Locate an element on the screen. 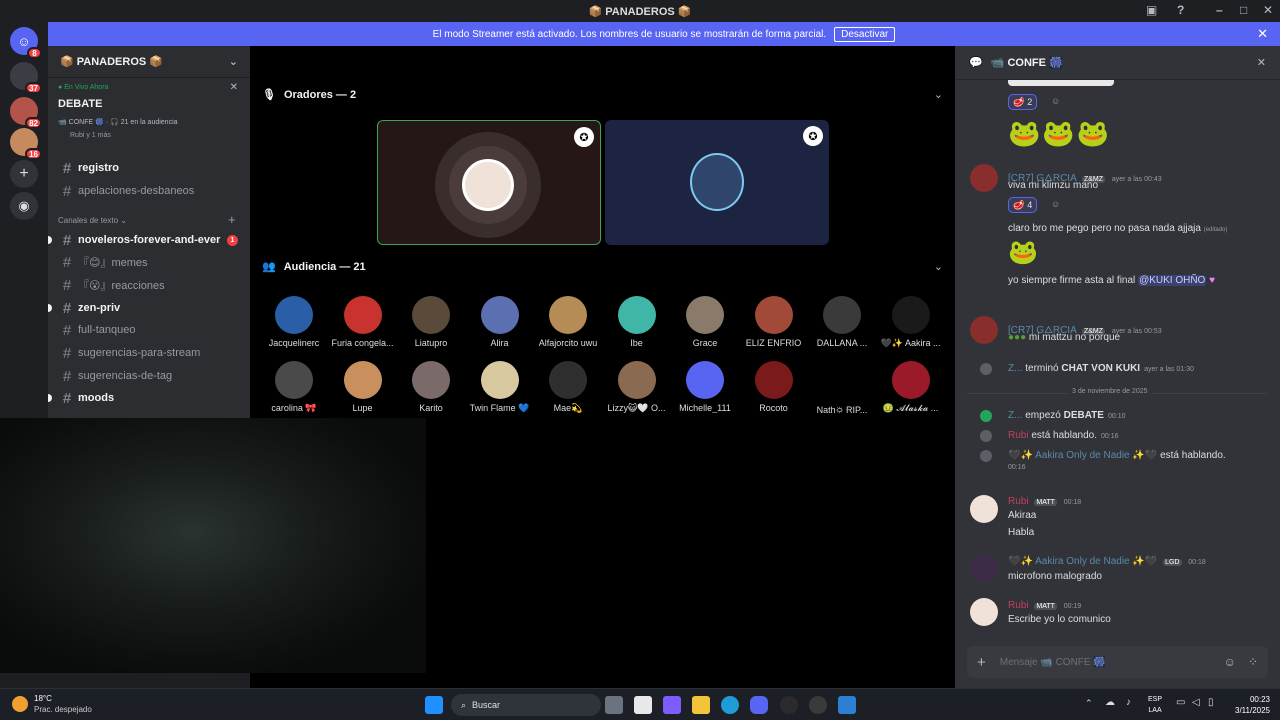 This screenshot has height=720, width=1280. channel-memes: # 『😊』memes is located at coordinates (149, 262).